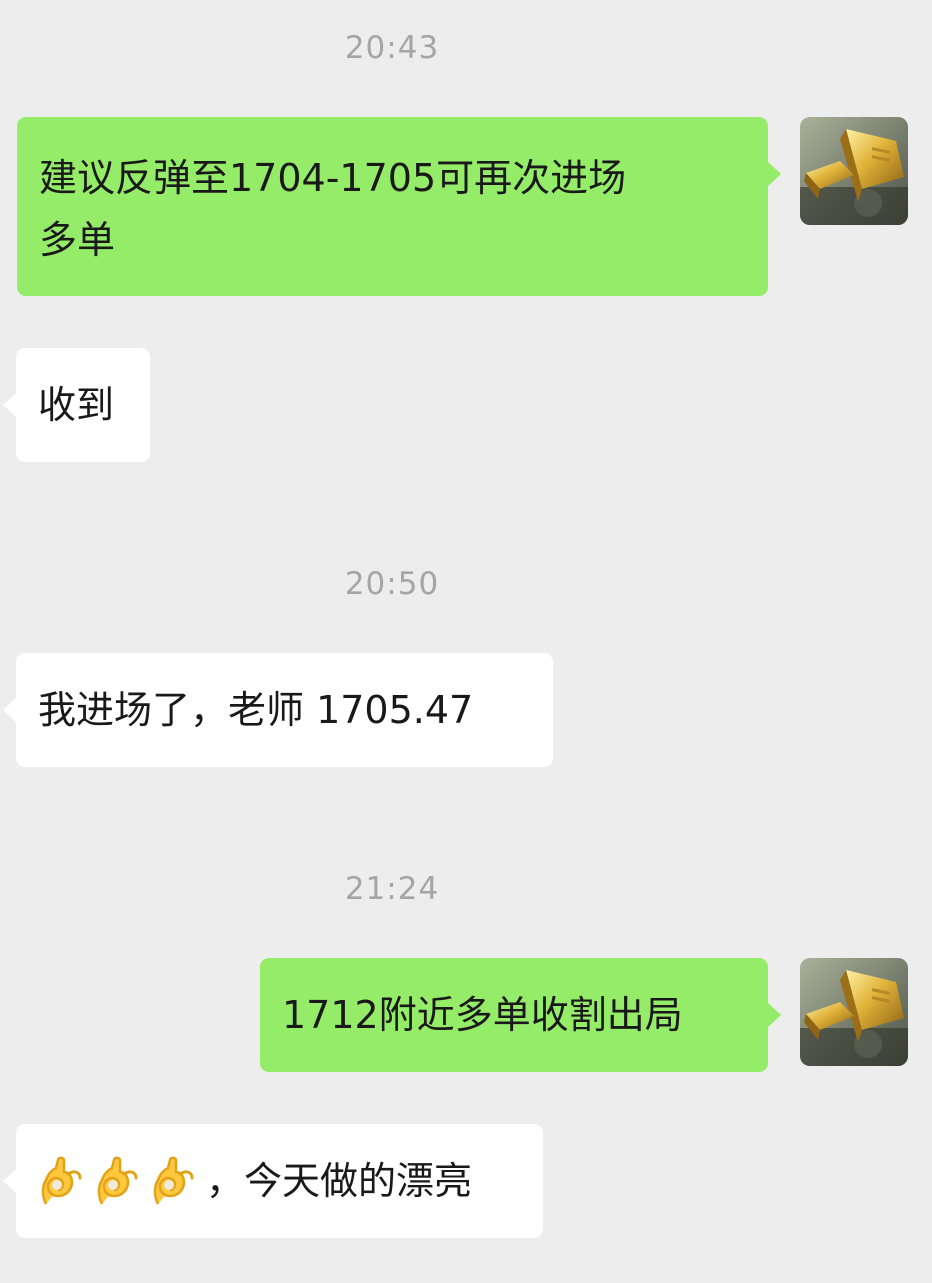 Image resolution: width=932 pixels, height=1283 pixels. Describe the element at coordinates (392, 584) in the screenshot. I see `message-timestamp: 20:50` at that location.